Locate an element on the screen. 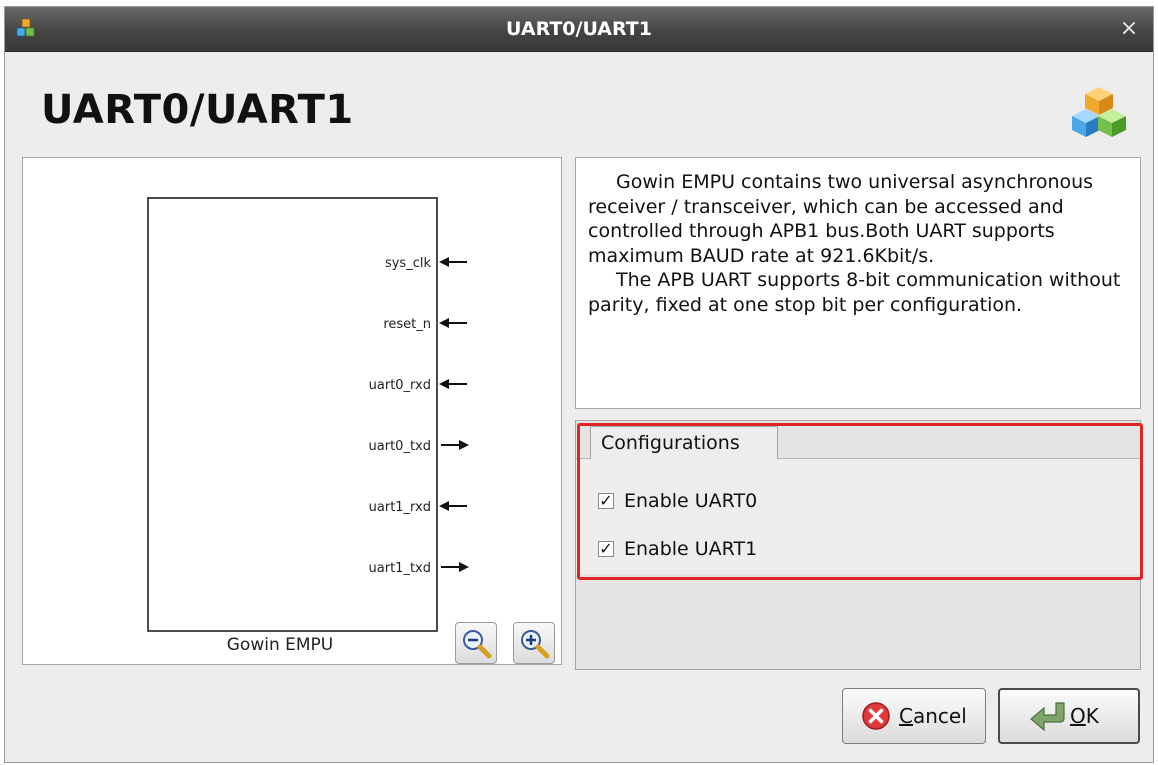 The height and width of the screenshot is (765, 1158). enable-uart0-label: Enable UART0 is located at coordinates (691, 501).